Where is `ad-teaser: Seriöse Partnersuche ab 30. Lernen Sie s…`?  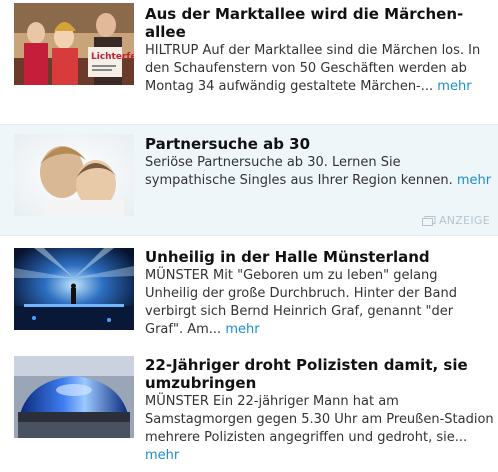 ad-teaser: Seriöse Partnersuche ab 30. Lernen Sie s… is located at coordinates (319, 172).